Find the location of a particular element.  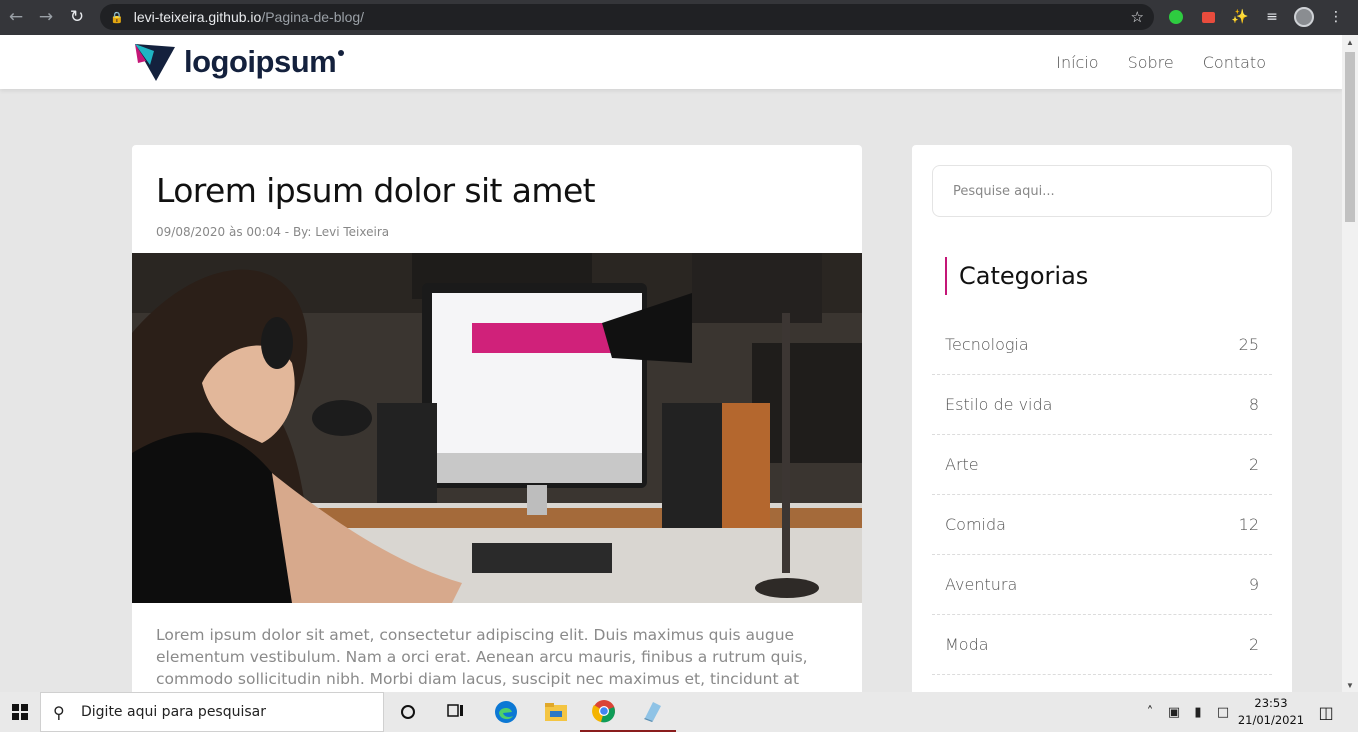

taskbar-clock: 23:53 21/01/2021 is located at coordinates (1271, 712).